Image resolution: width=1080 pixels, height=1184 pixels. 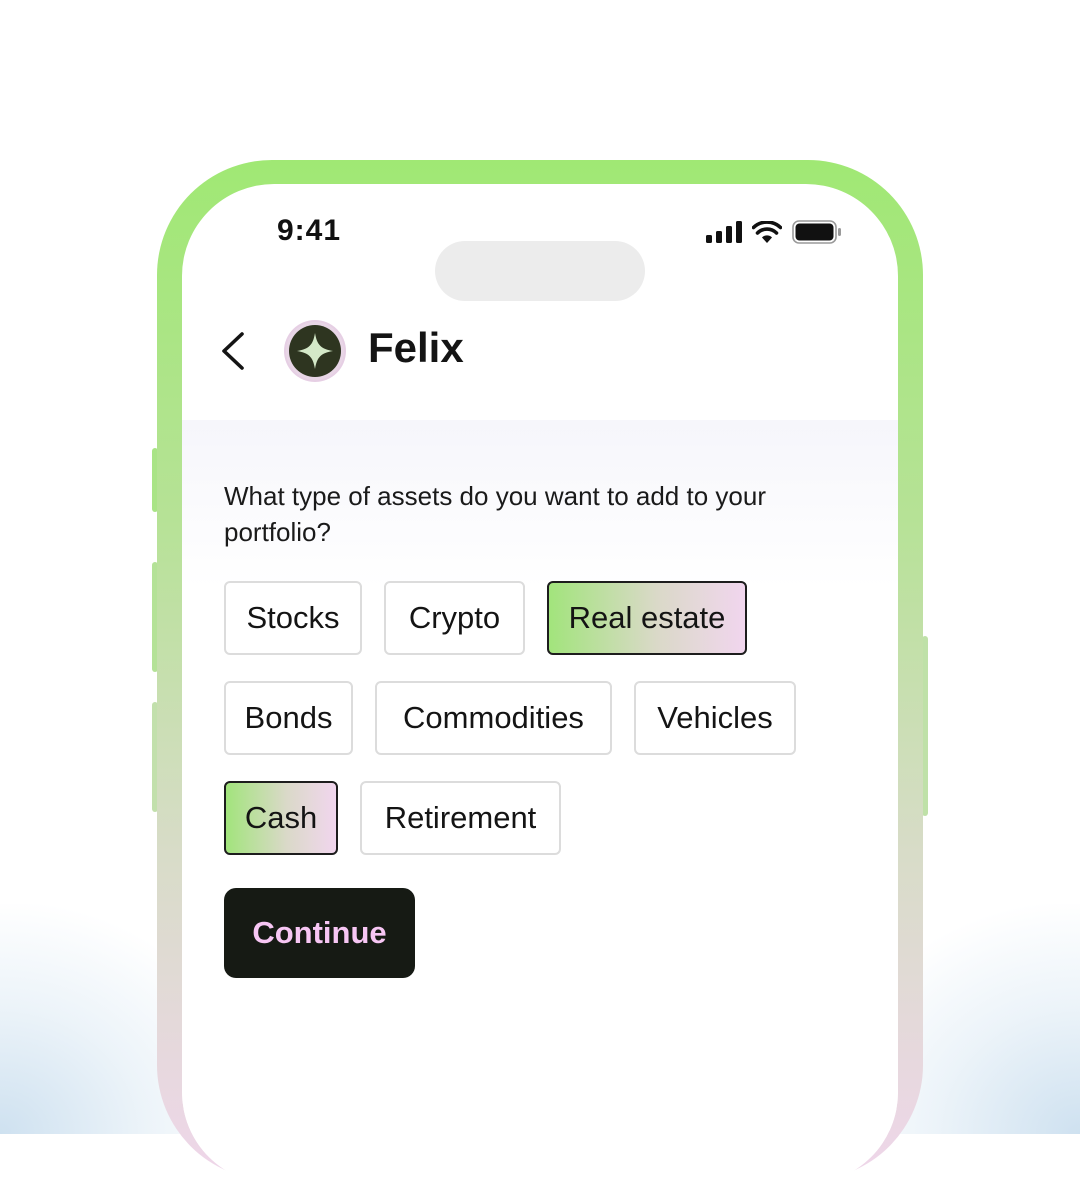 I want to click on chip-retirement: Retirement, so click(x=460, y=818).